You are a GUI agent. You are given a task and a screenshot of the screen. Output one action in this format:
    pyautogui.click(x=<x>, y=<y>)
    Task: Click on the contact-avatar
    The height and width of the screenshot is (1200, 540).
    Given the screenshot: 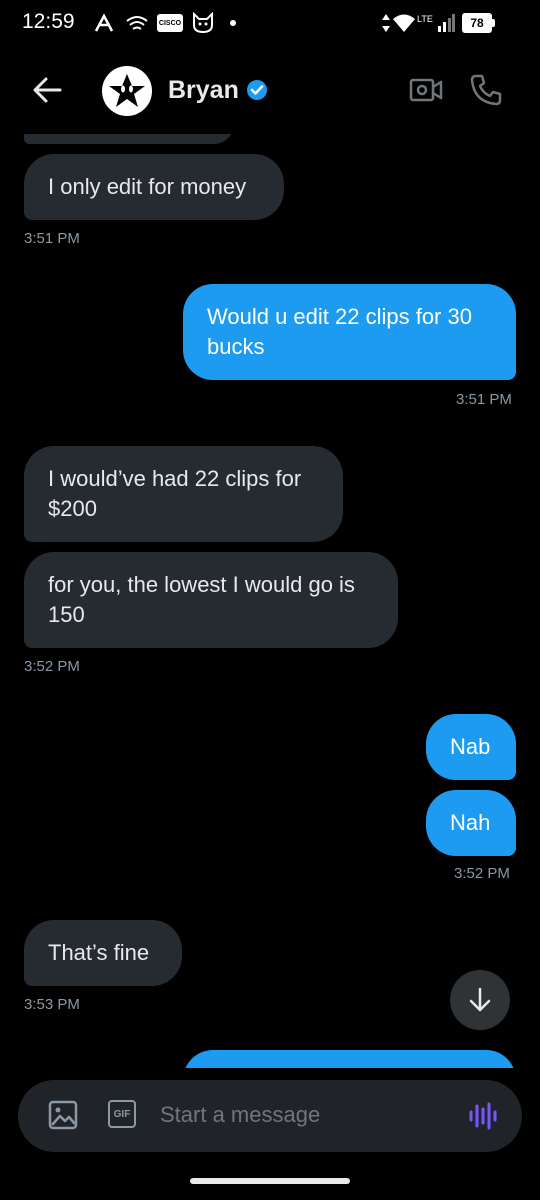 What is the action you would take?
    pyautogui.click(x=127, y=91)
    